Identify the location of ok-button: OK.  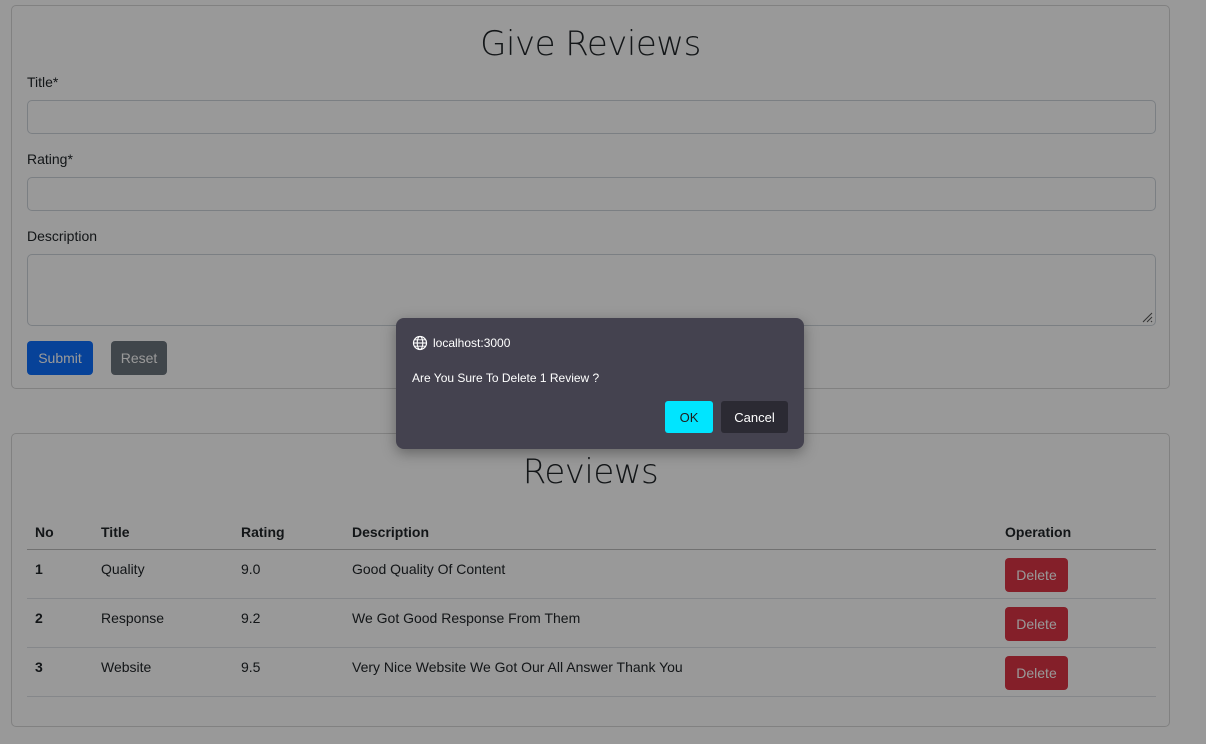
(689, 417).